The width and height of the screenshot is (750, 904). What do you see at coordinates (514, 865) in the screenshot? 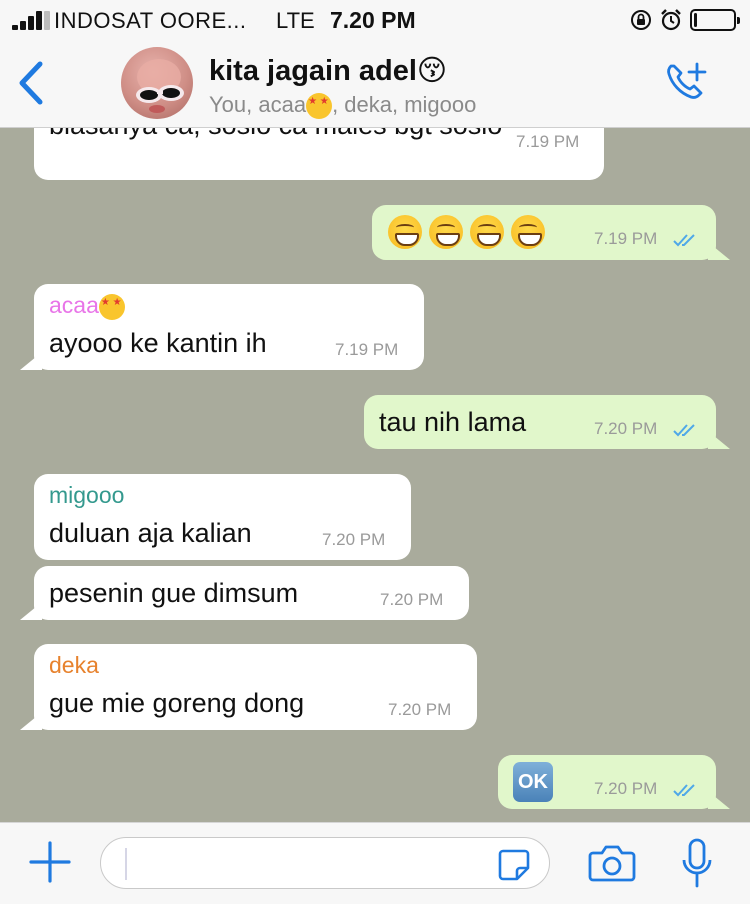
I see `sticker-icon` at bounding box center [514, 865].